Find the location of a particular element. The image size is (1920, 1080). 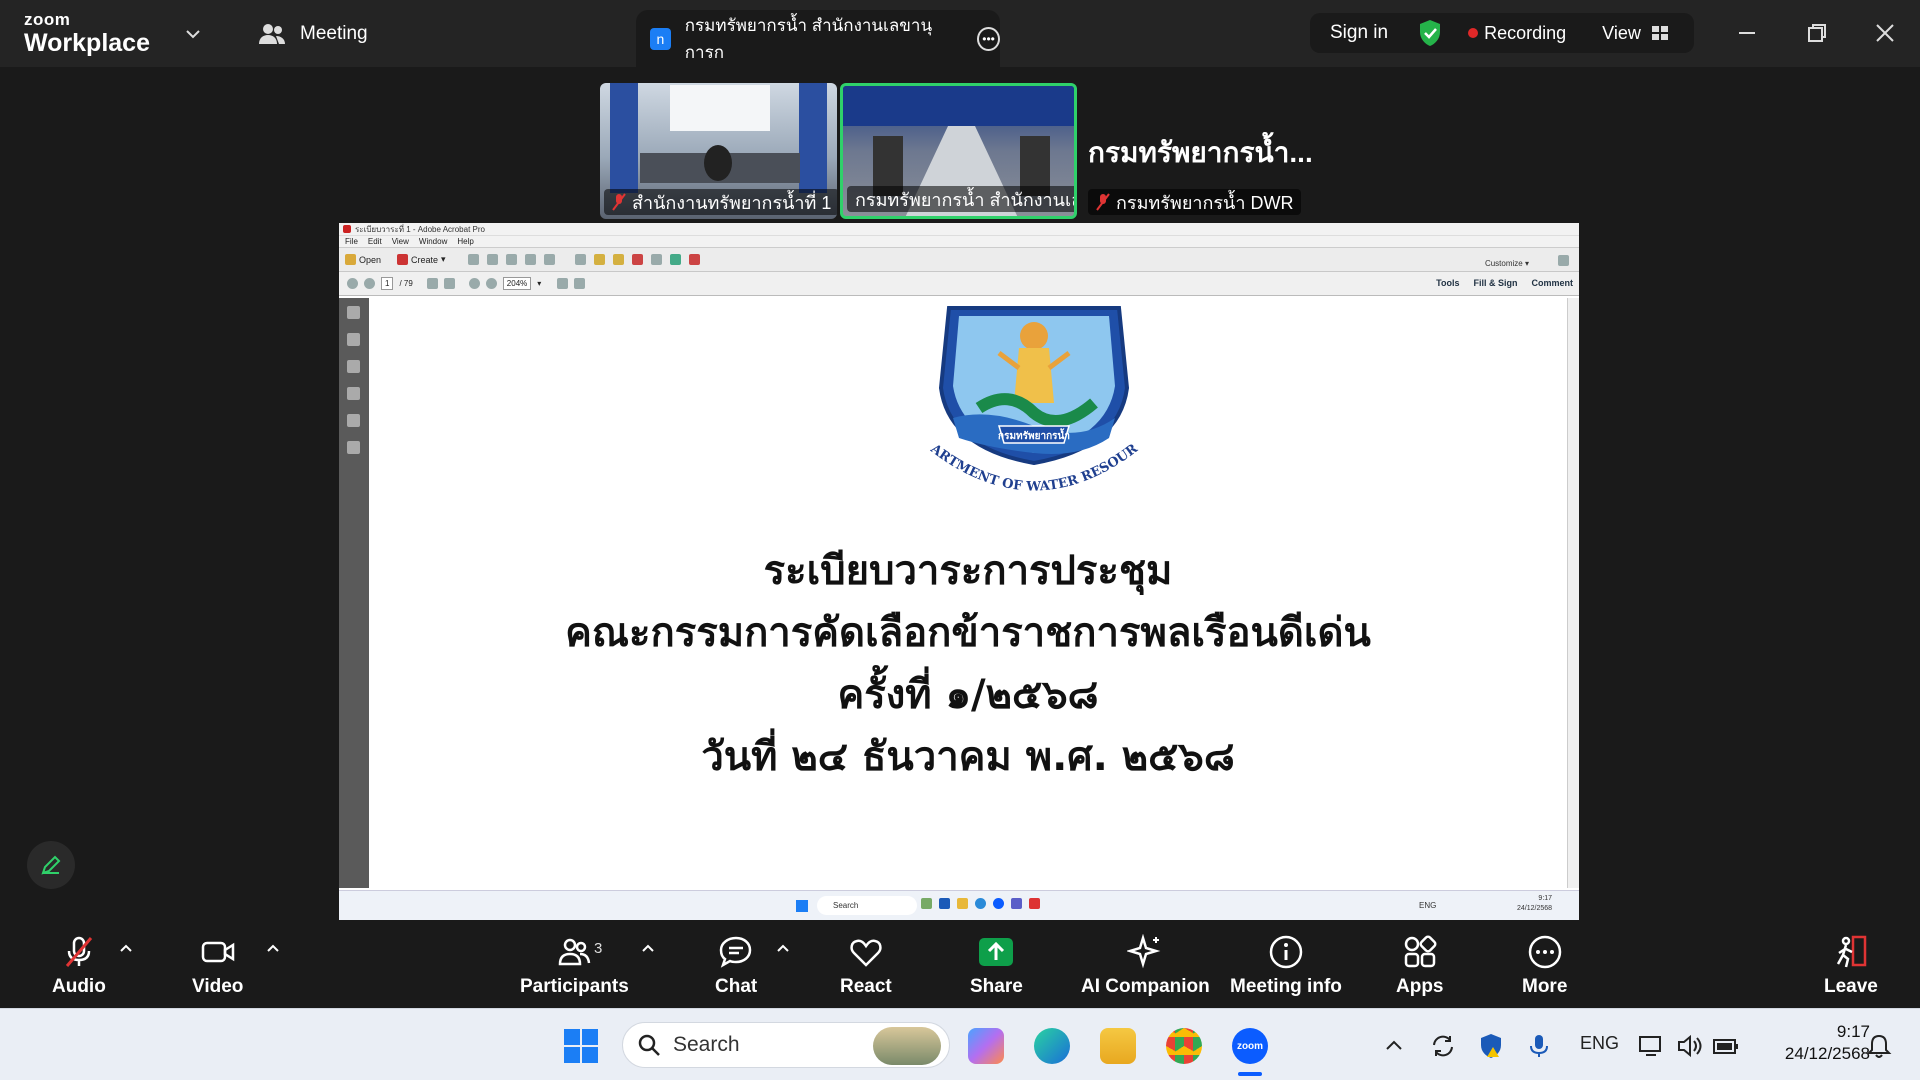

participant-video-1: สำนักงานทรัพยากรน้ำที่ 1 is located at coordinates (718, 151).